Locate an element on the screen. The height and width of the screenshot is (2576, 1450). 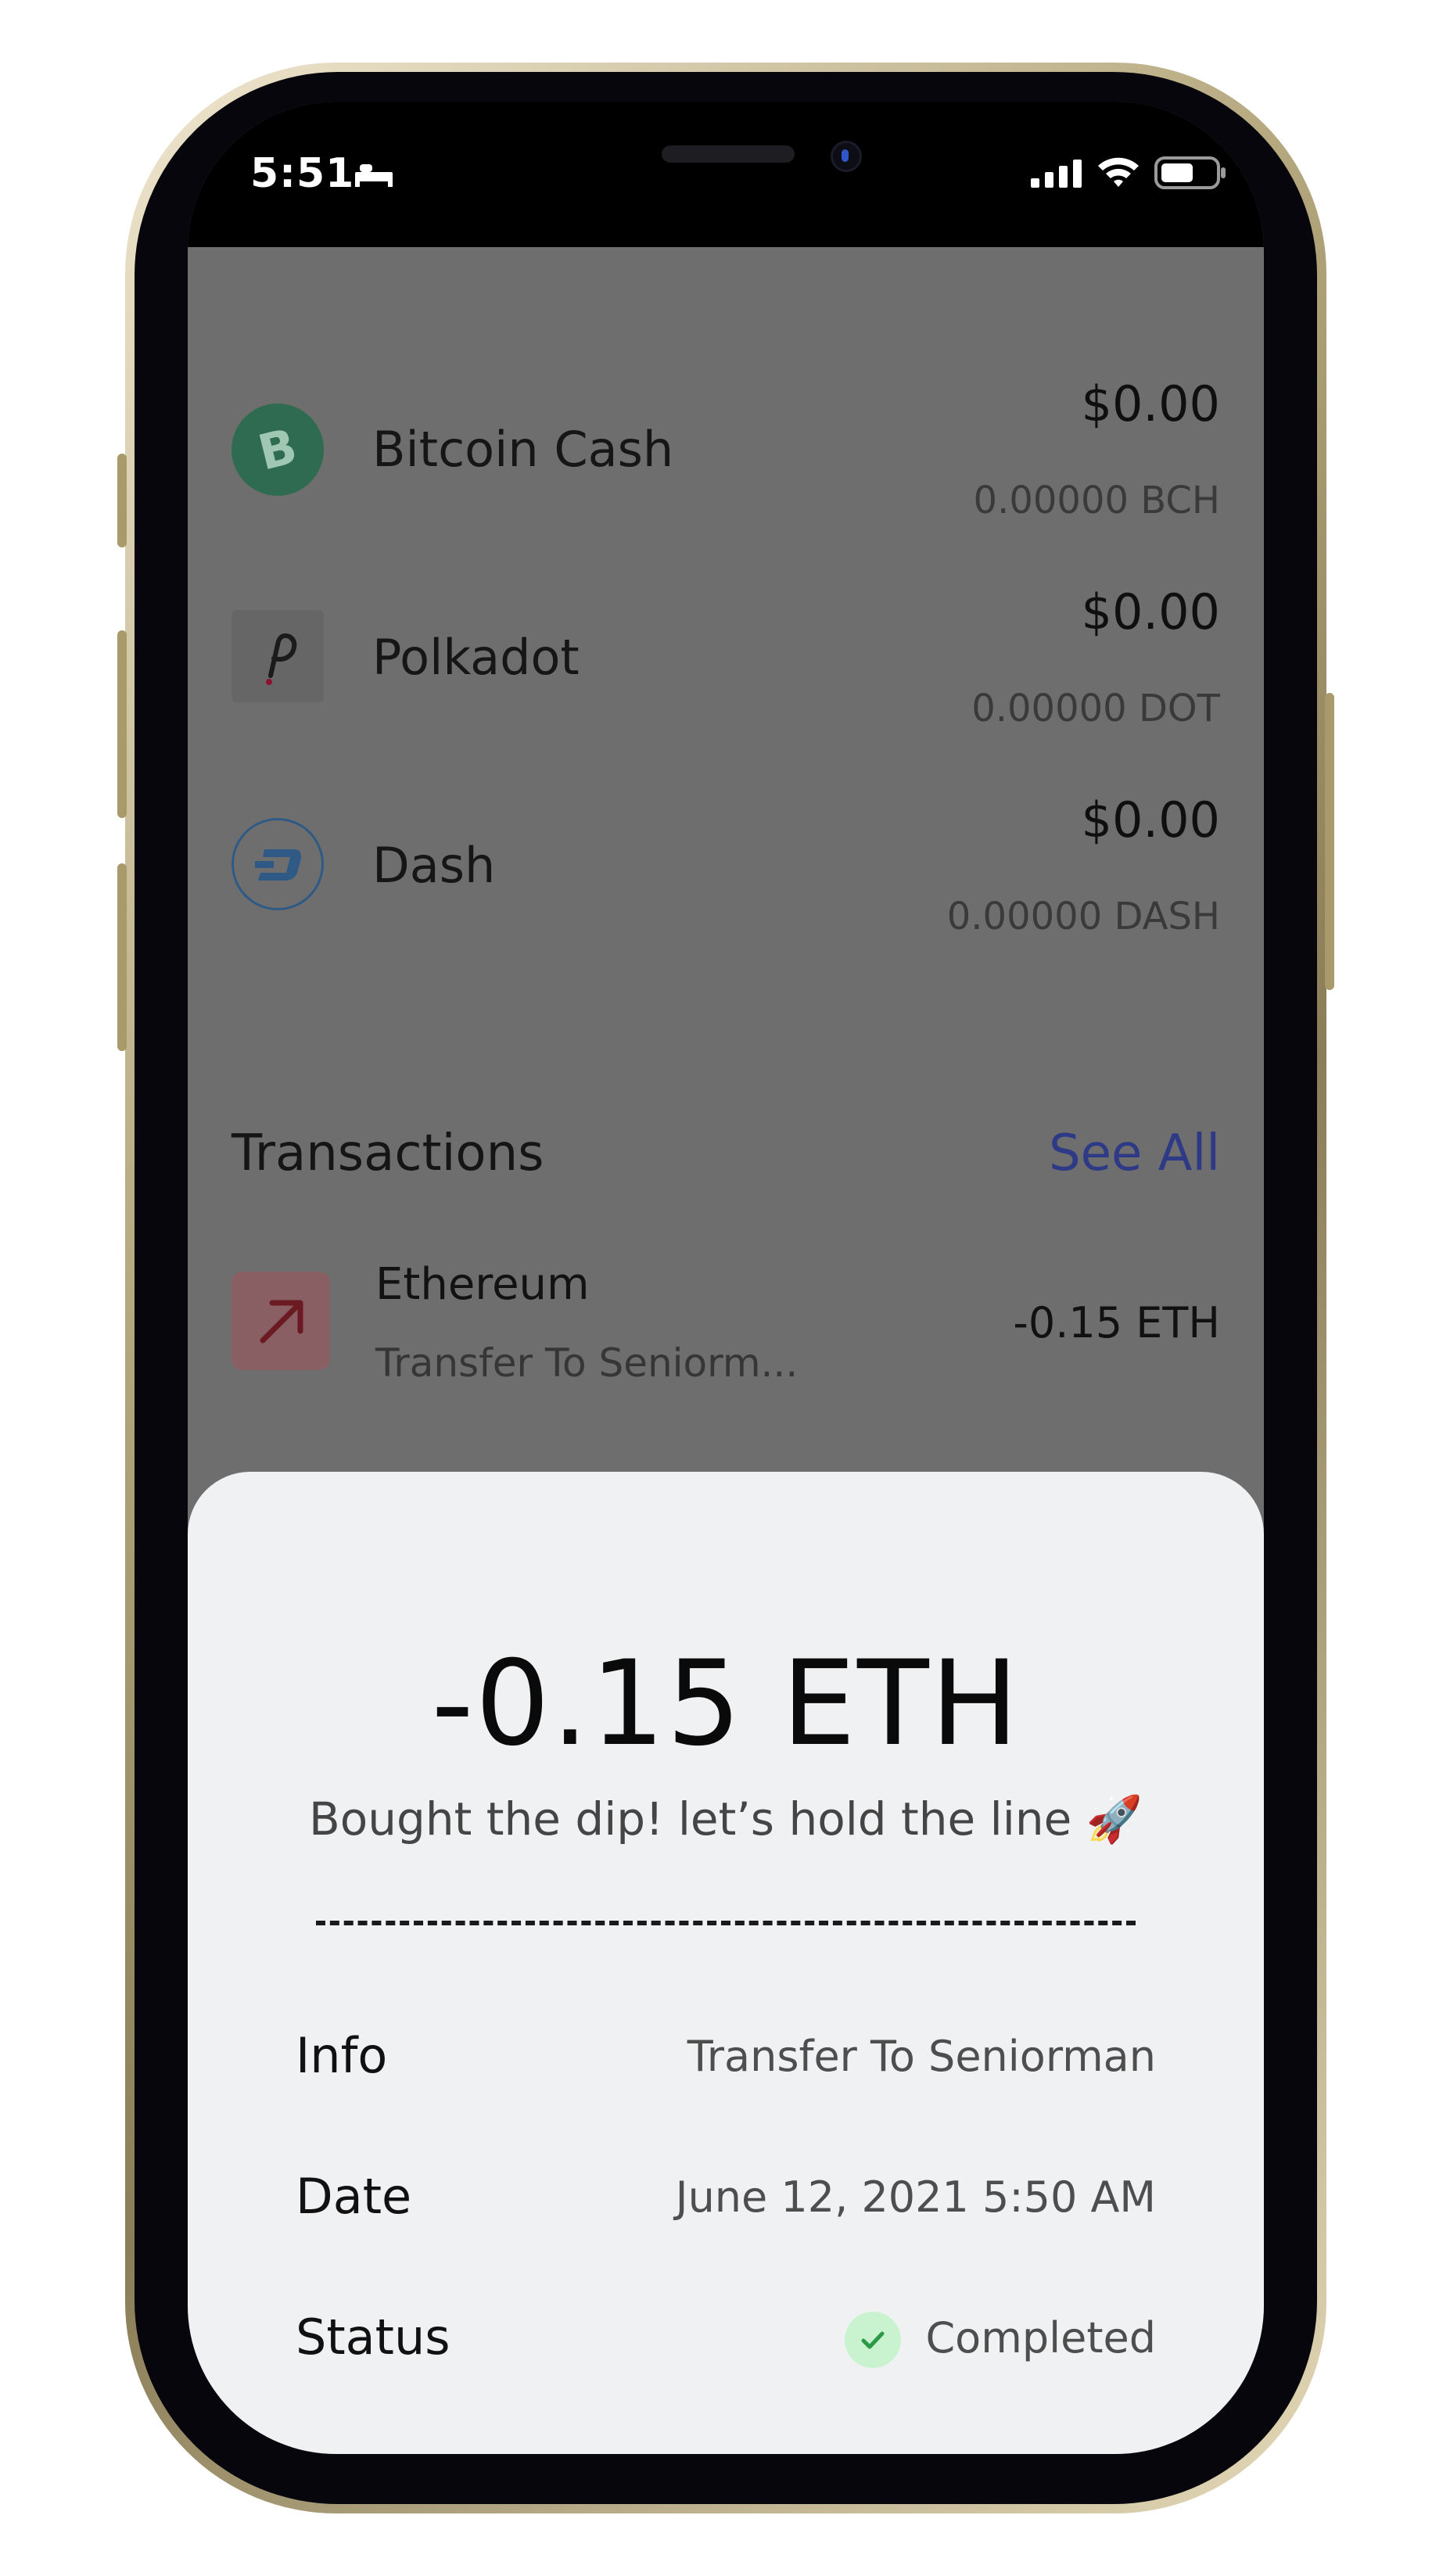
earpiece-speaker is located at coordinates (728, 154).